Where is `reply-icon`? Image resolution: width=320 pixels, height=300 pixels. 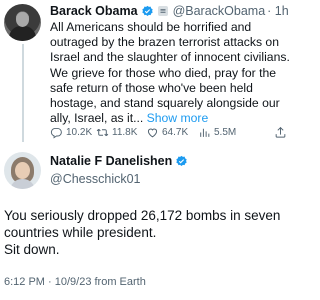
reply-icon is located at coordinates (56, 133).